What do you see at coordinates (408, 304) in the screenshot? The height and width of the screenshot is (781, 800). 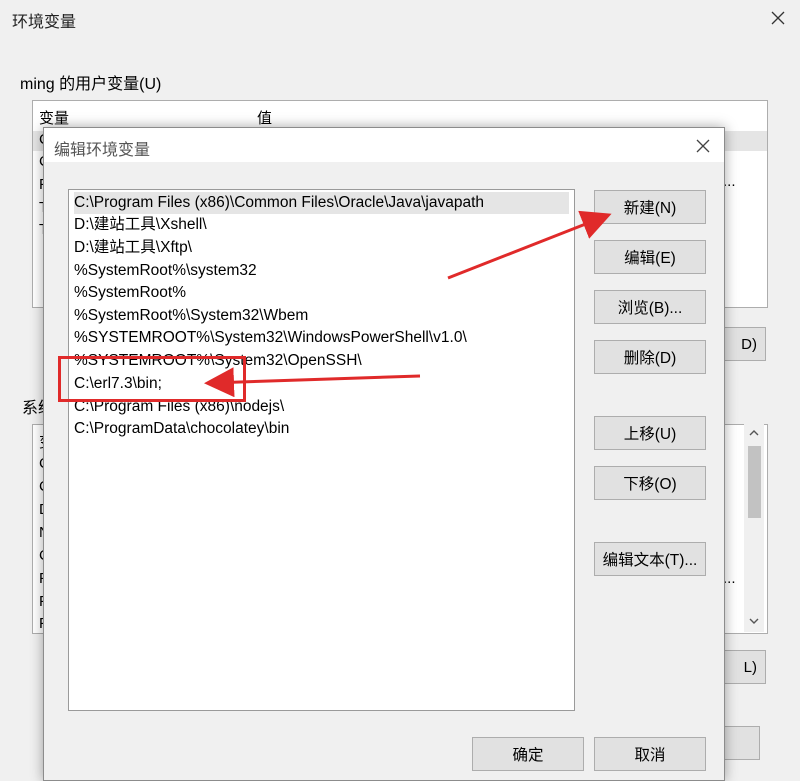 I see `annotation-arrows` at bounding box center [408, 304].